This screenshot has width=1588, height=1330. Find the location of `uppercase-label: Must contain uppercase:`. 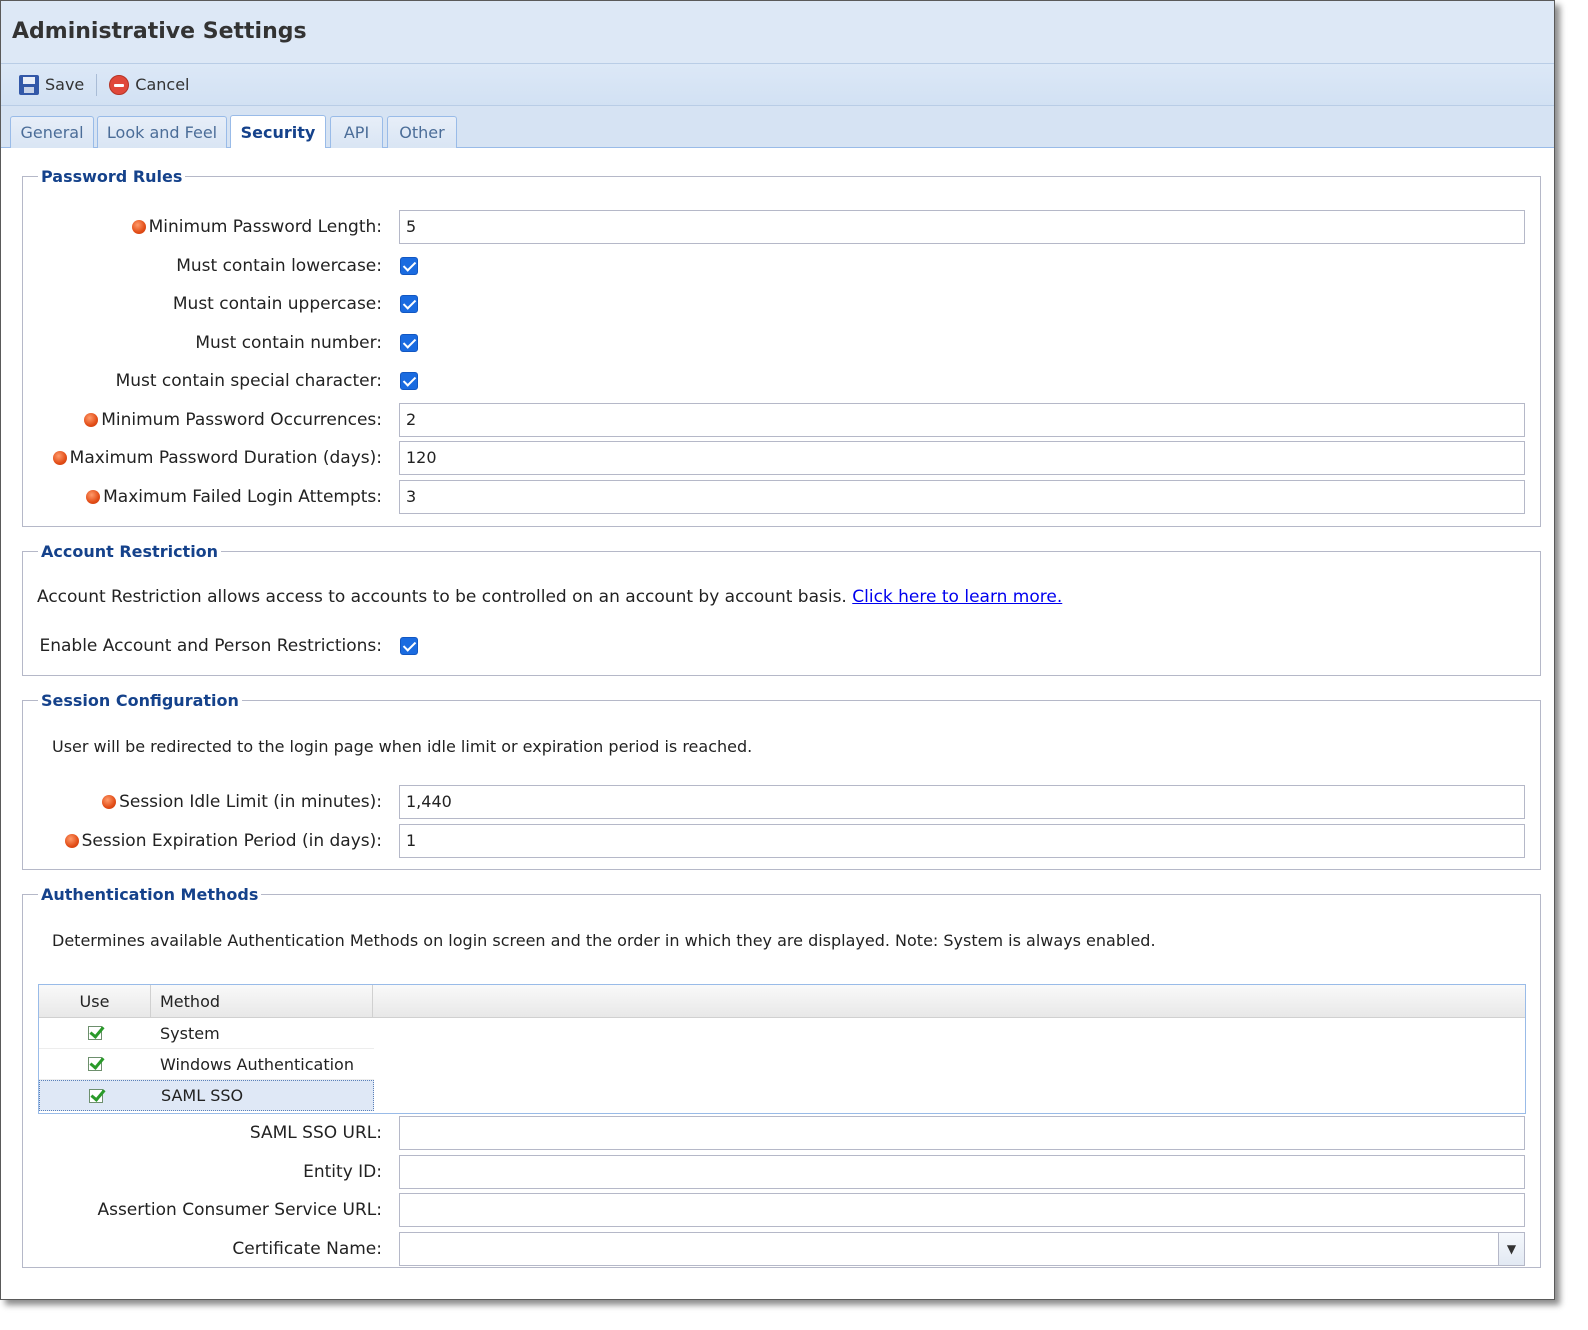

uppercase-label: Must contain uppercase: is located at coordinates (277, 304).